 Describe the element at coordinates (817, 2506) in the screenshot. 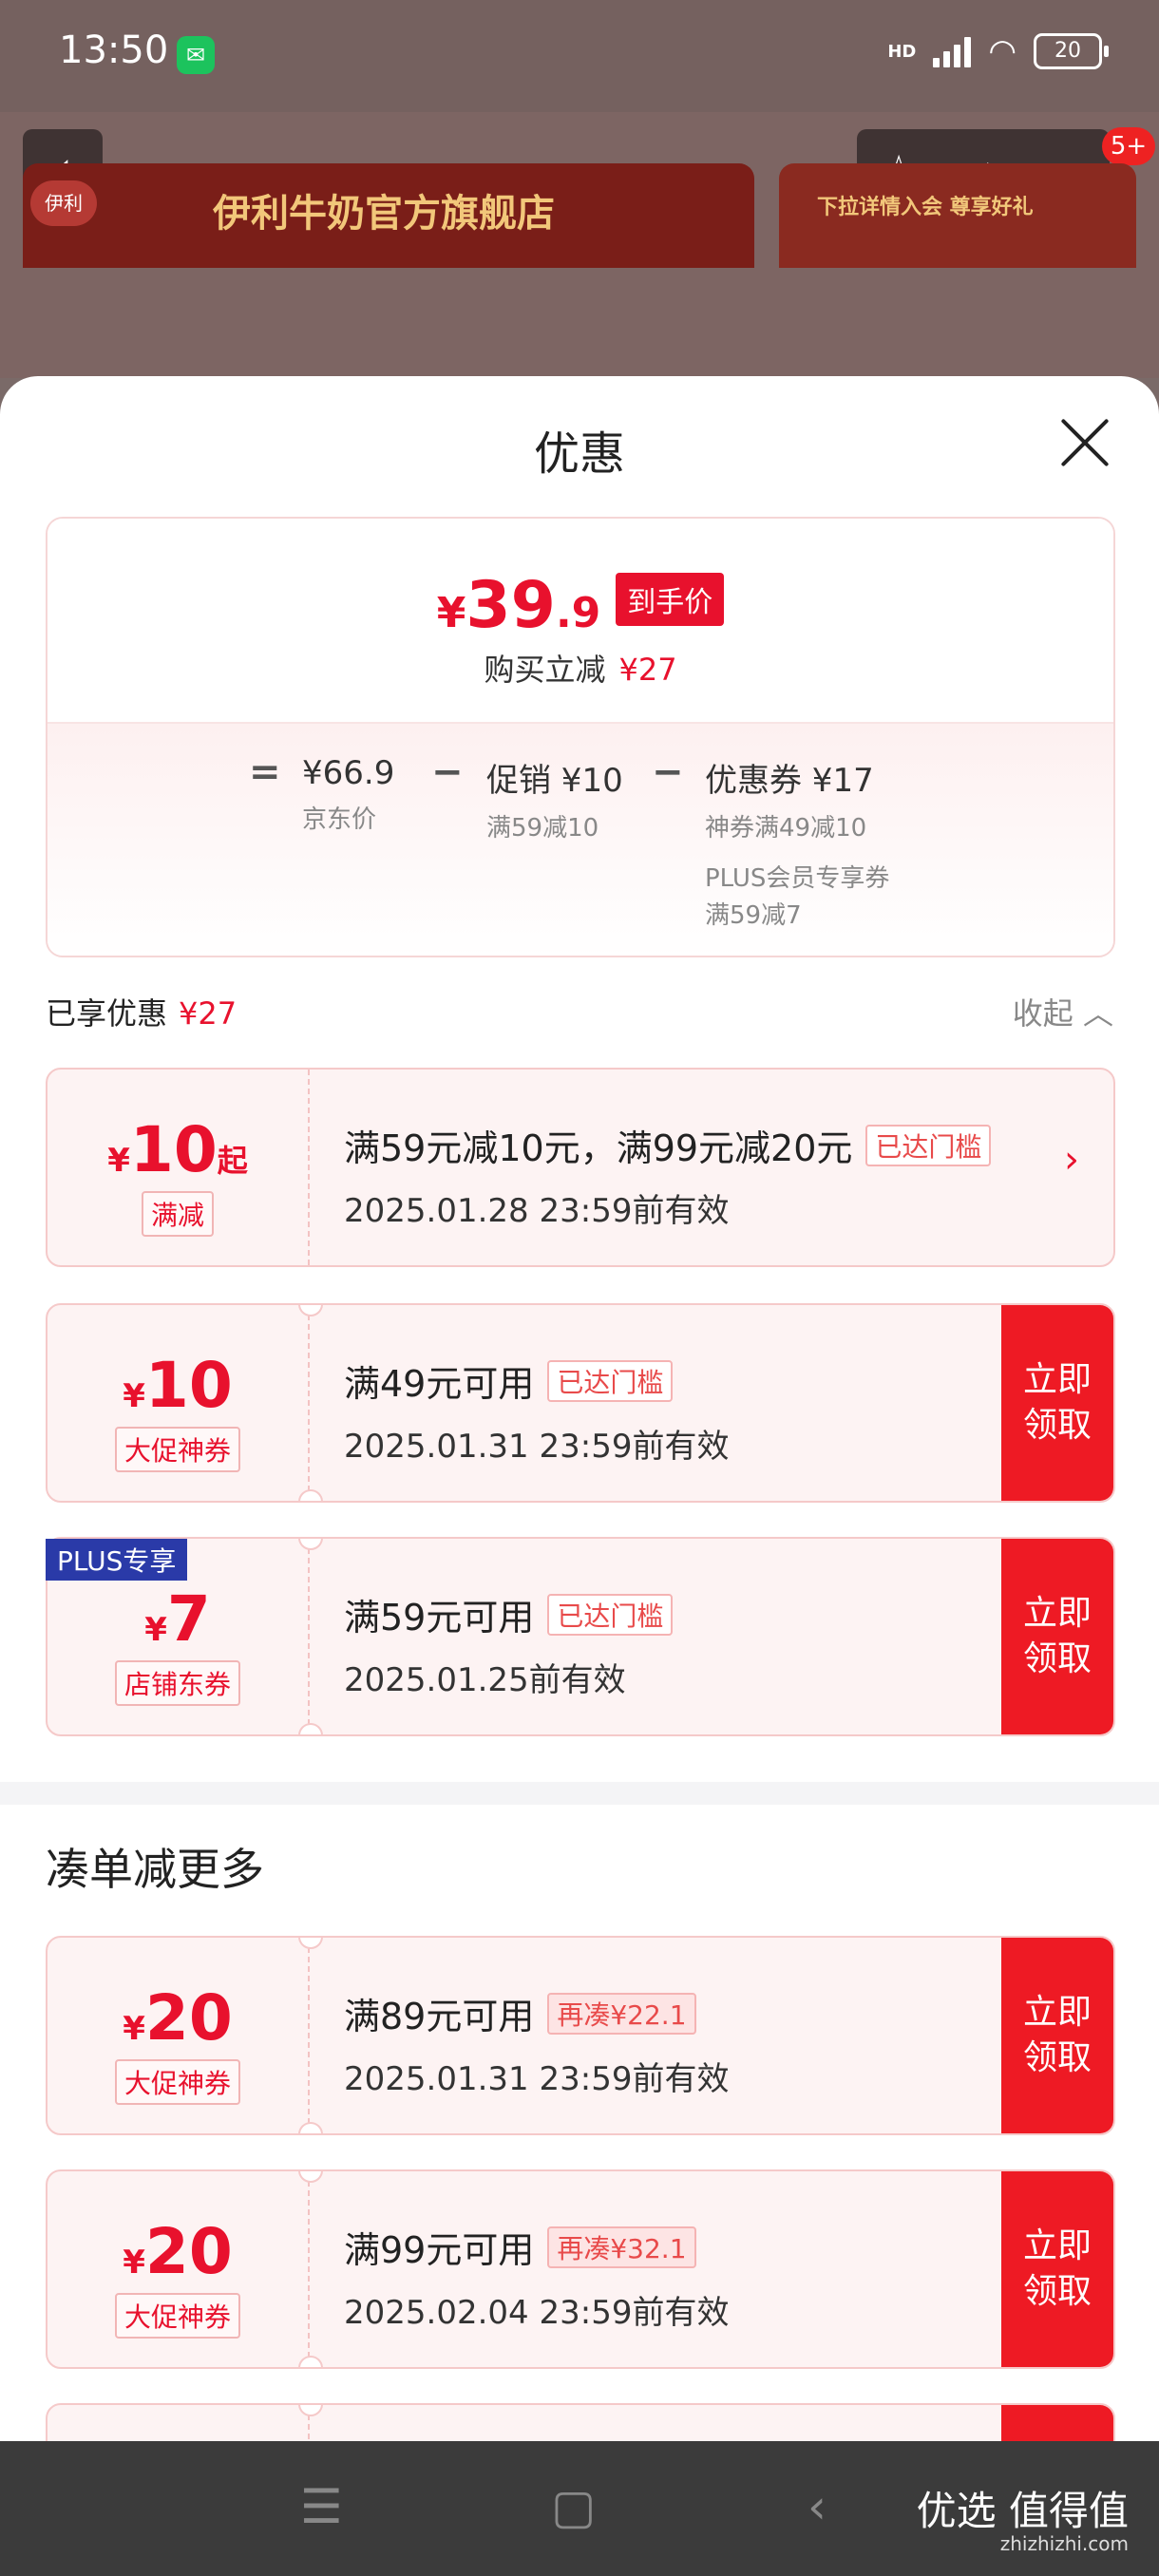

I see `back-icon: ‹` at that location.